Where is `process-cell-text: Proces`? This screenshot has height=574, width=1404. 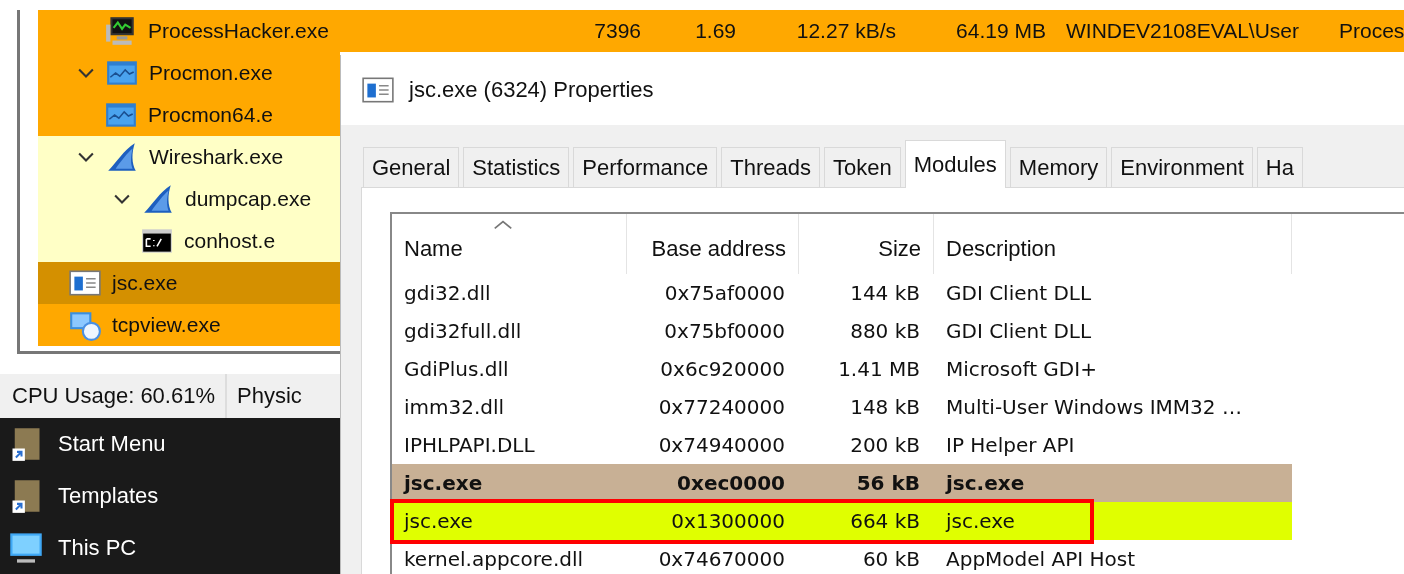
process-cell-text: Proces is located at coordinates (1371, 31).